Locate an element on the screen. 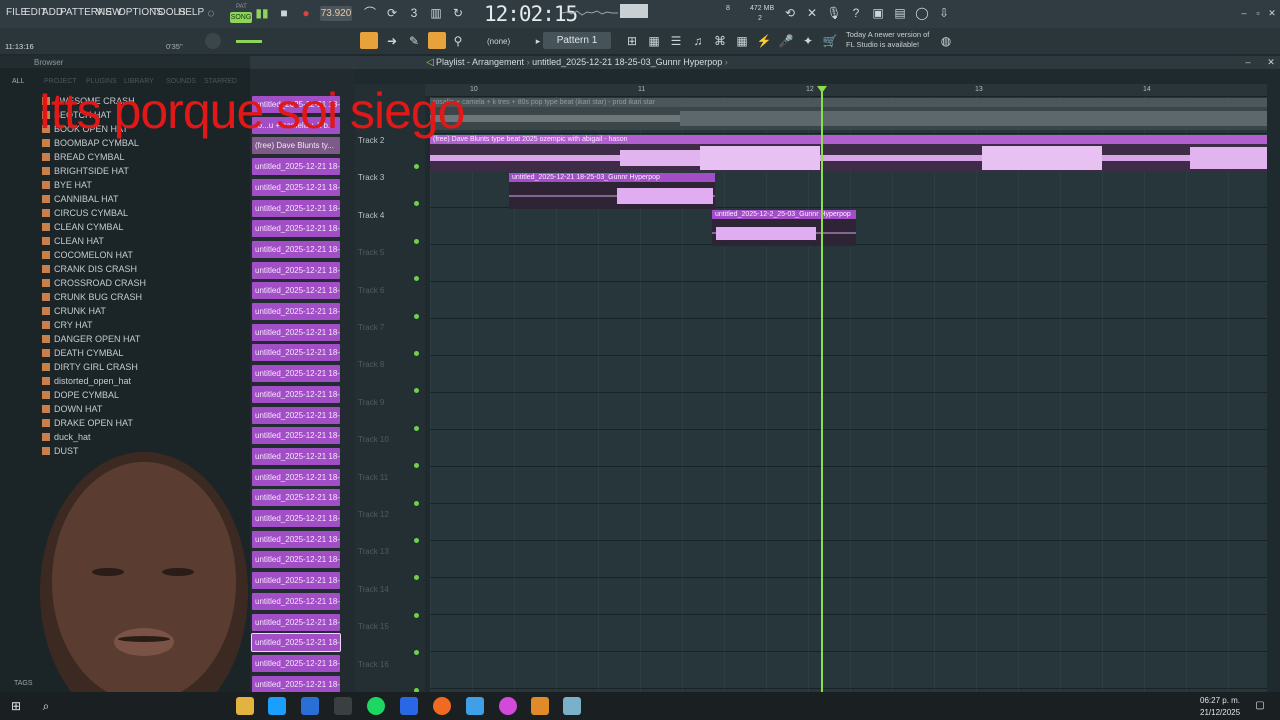 This screenshot has height=720, width=1280. typing-keyboard-icon: ↻ is located at coordinates (458, 13).